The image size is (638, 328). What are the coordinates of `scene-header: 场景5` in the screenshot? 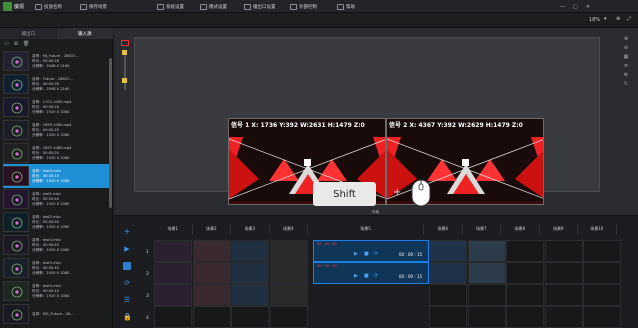 It's located at (366, 229).